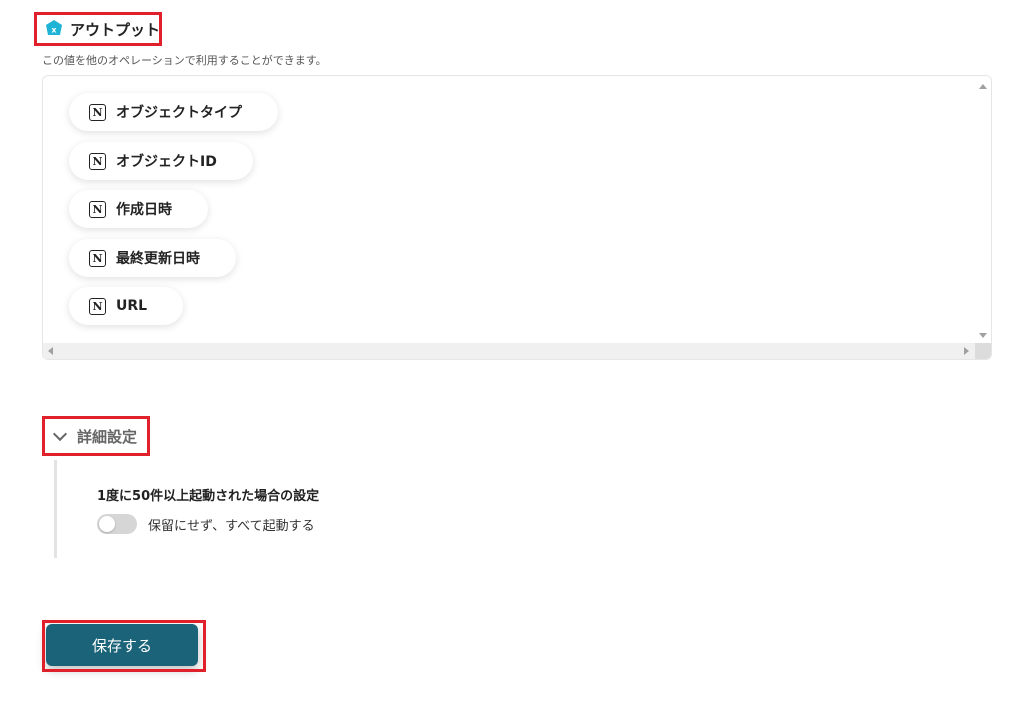 This screenshot has width=1020, height=702. What do you see at coordinates (158, 259) in the screenshot?
I see `output-item-label: 最終更新日時` at bounding box center [158, 259].